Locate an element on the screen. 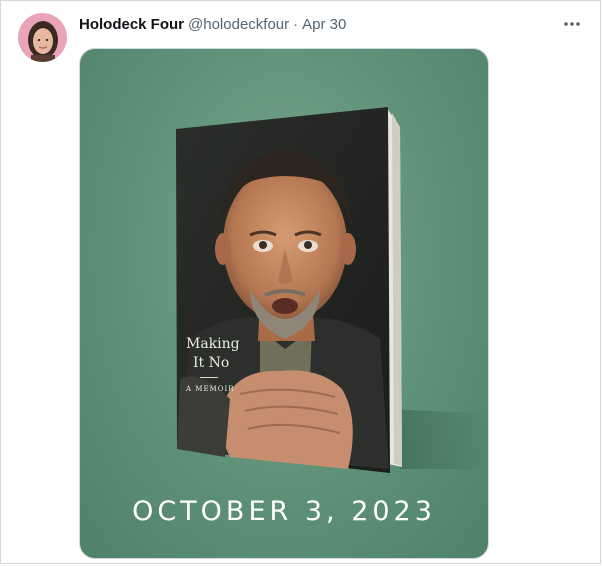  cover-divider is located at coordinates (209, 377).